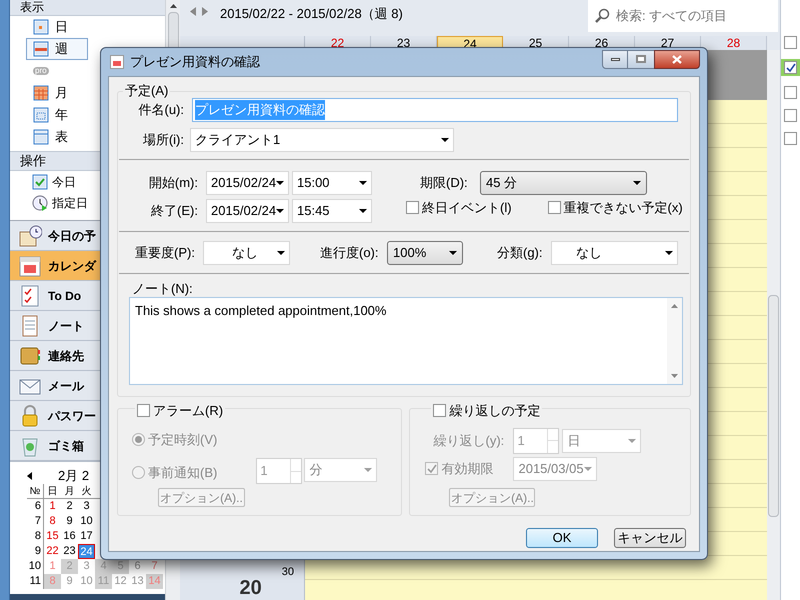  Describe the element at coordinates (469, 441) in the screenshot. I see `field-label: 繰り返し(y):` at that location.